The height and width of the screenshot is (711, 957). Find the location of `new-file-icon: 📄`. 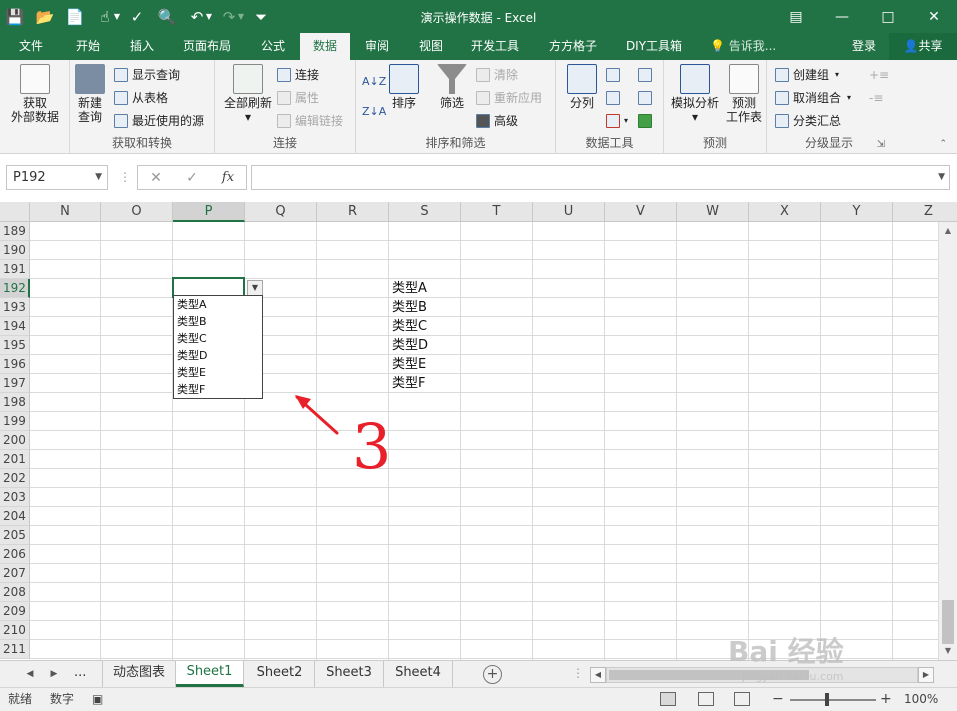

new-file-icon: 📄 is located at coordinates (75, 16).